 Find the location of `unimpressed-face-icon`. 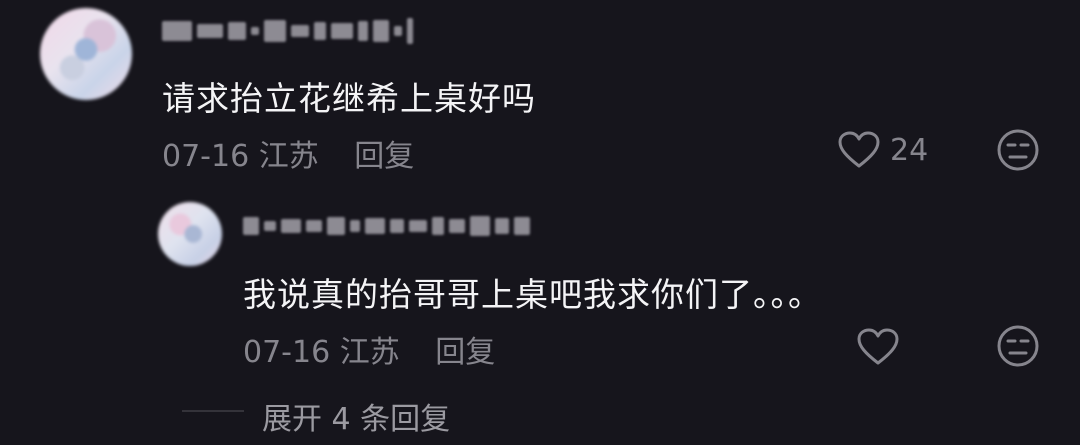

unimpressed-face-icon is located at coordinates (1018, 150).